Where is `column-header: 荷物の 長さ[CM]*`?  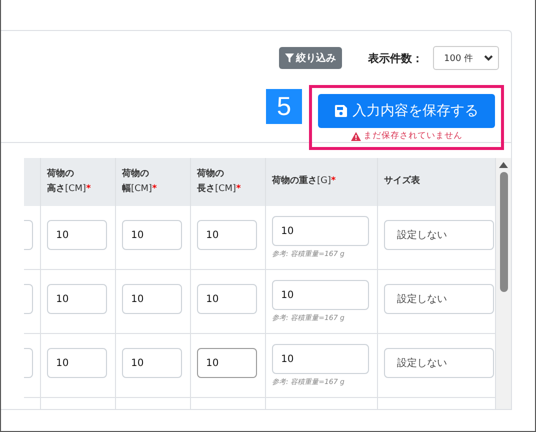 column-header: 荷物の 長さ[CM]* is located at coordinates (228, 182).